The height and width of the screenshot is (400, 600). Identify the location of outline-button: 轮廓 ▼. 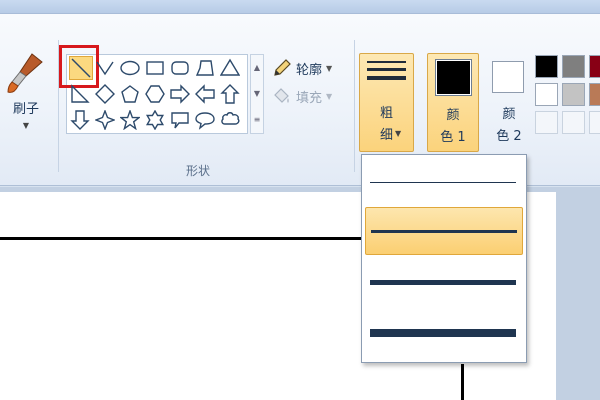
(302, 68).